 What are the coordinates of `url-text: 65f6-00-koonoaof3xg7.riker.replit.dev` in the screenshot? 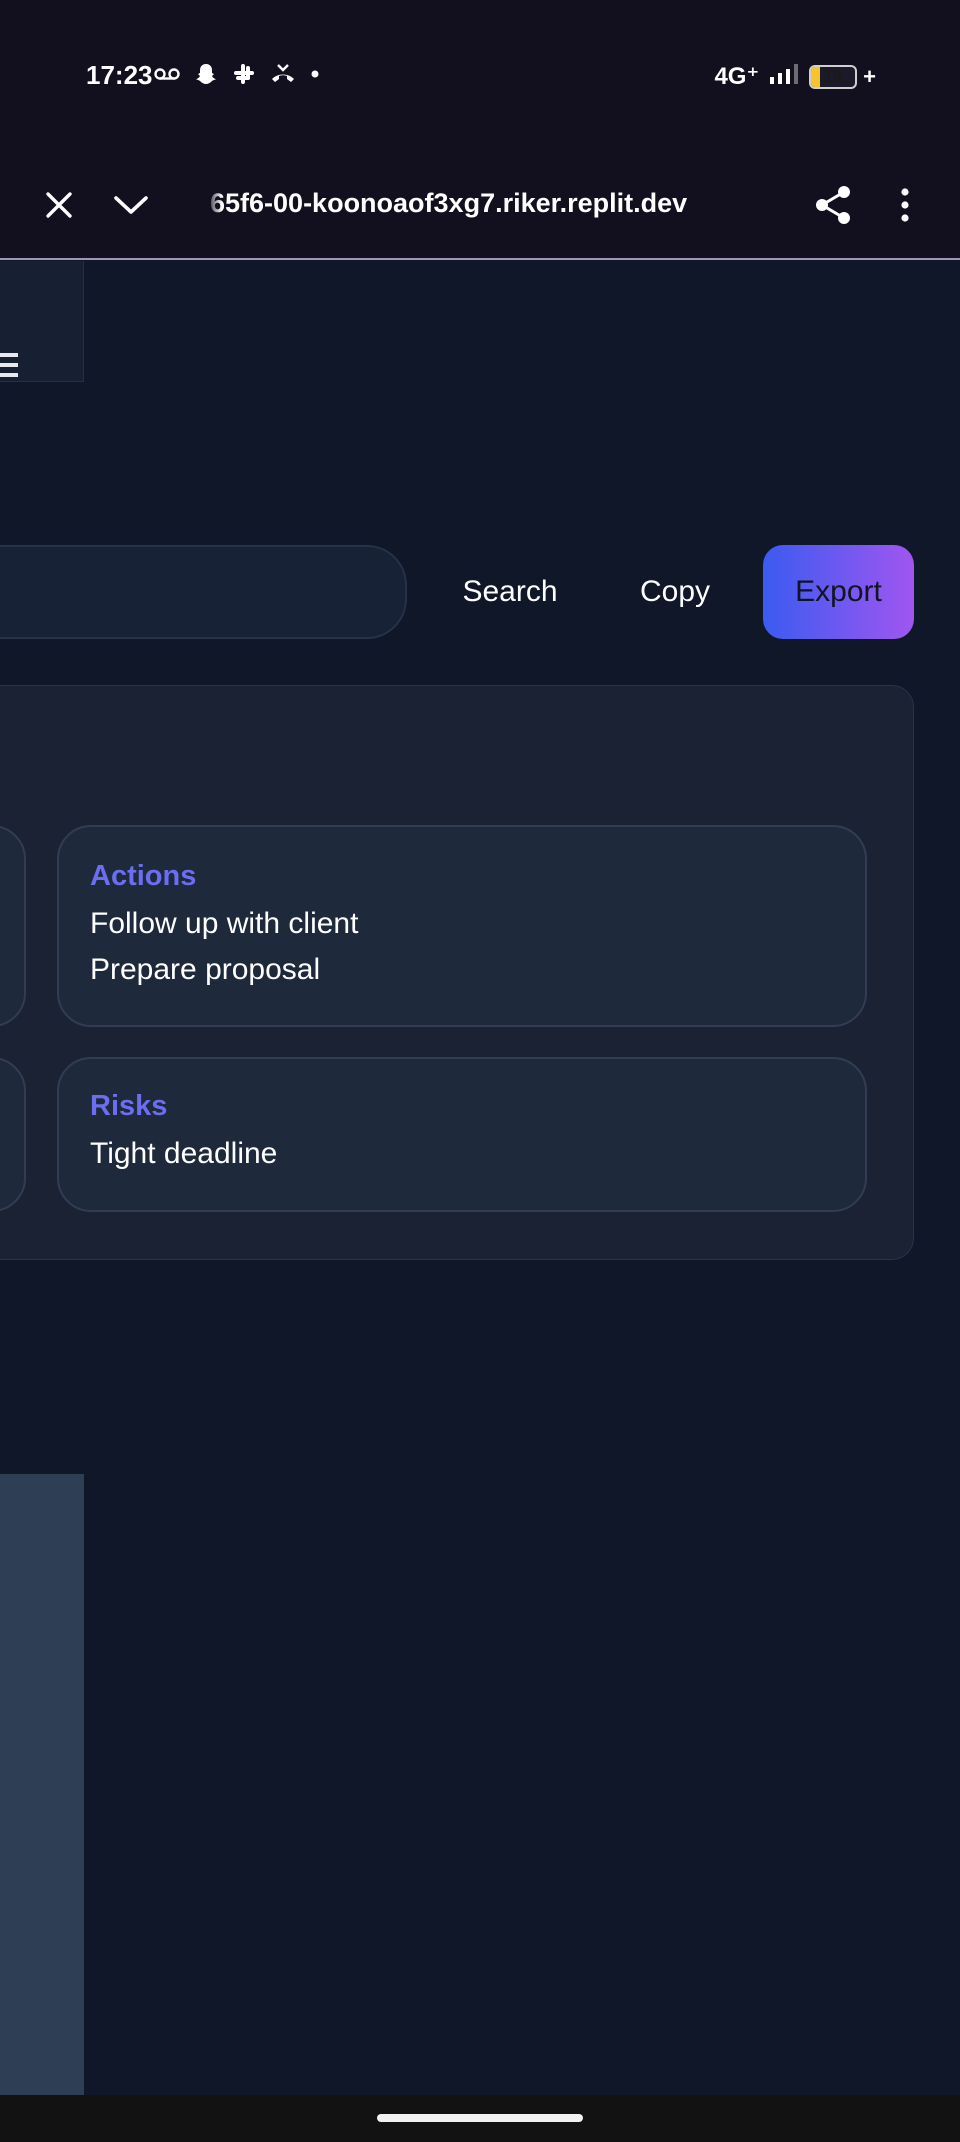 It's located at (460, 203).